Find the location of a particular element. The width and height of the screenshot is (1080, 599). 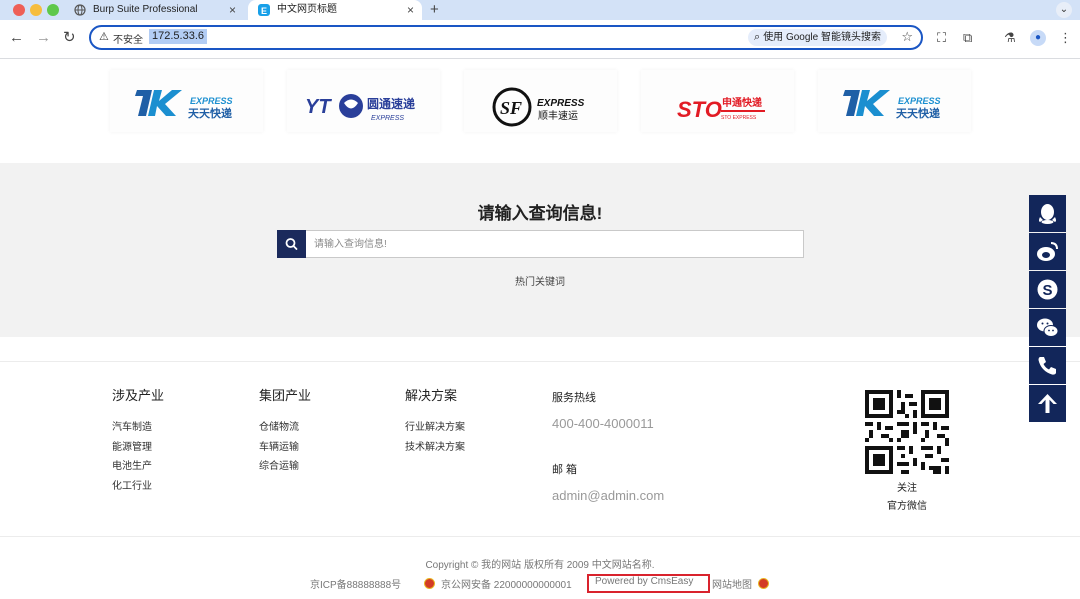

column-title: 解决方案 is located at coordinates (431, 395).